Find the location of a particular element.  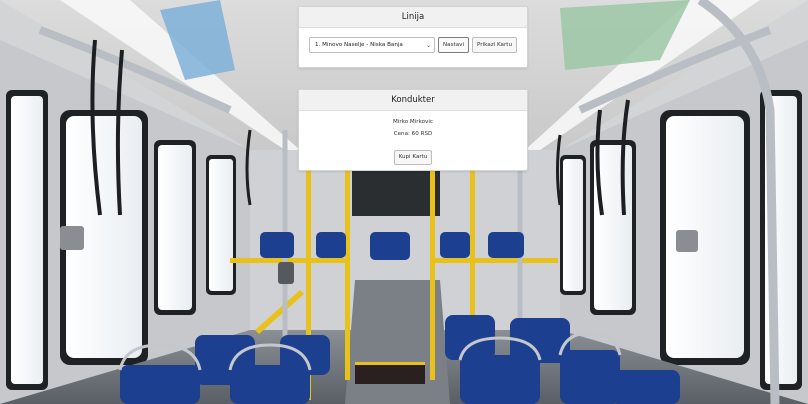

route-select: 1. Minovo Naselje - Niska Banja ⌄ is located at coordinates (372, 45).